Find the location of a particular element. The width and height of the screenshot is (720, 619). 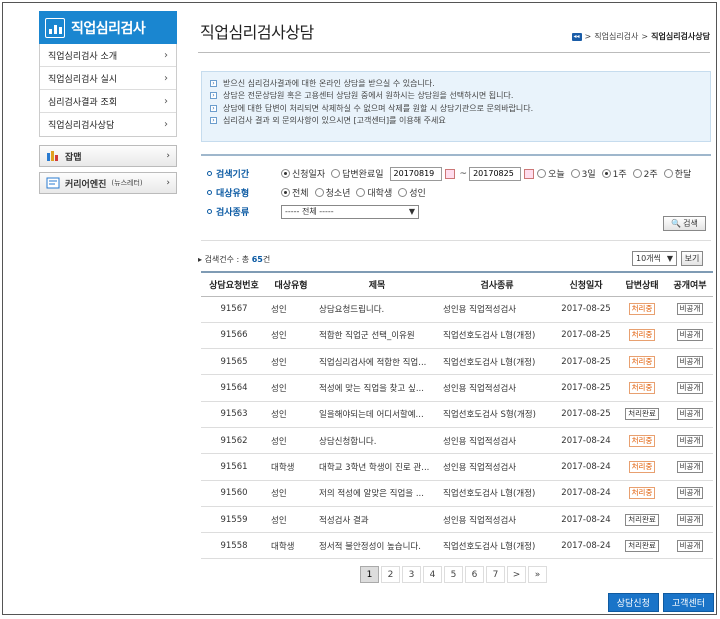

dot-icon is located at coordinates (209, 192).